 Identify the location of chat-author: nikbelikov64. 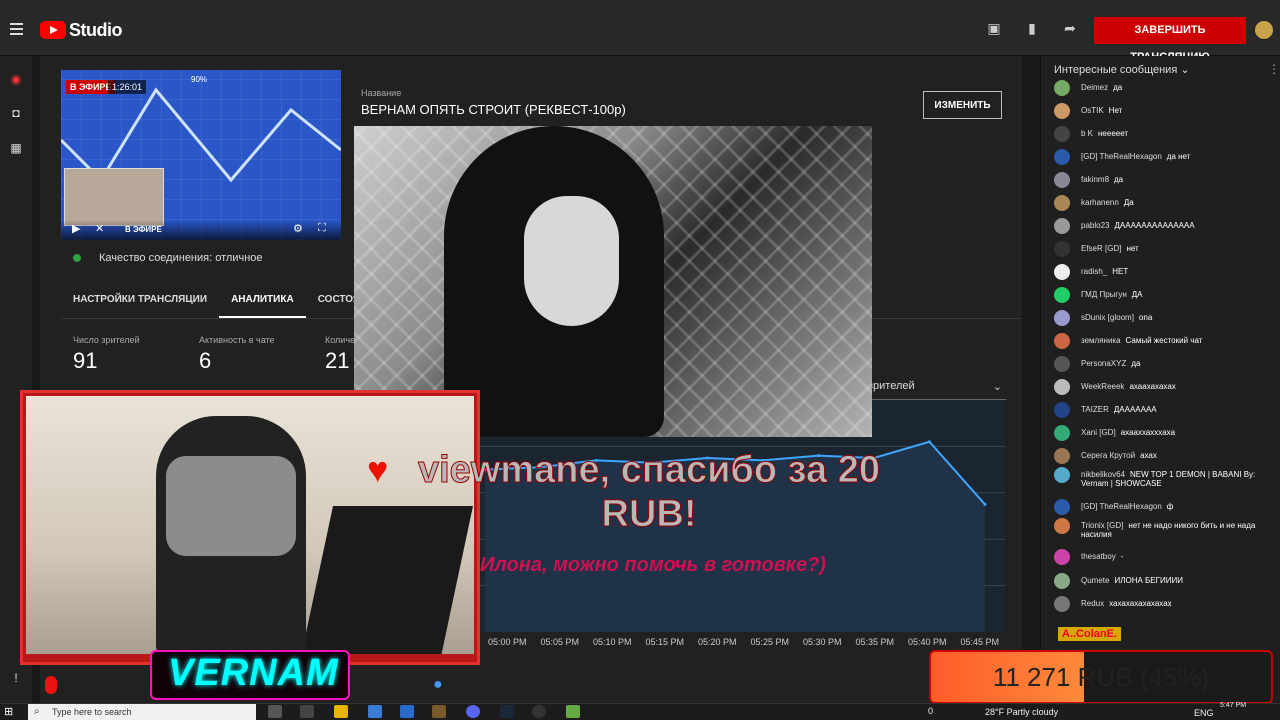
(1103, 474).